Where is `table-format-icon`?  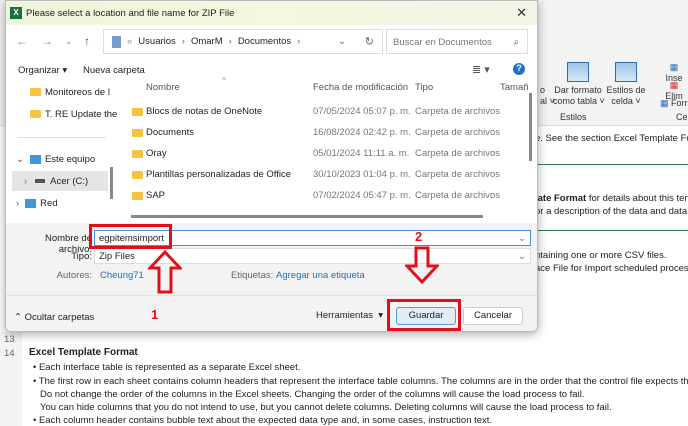
table-format-icon is located at coordinates (578, 72).